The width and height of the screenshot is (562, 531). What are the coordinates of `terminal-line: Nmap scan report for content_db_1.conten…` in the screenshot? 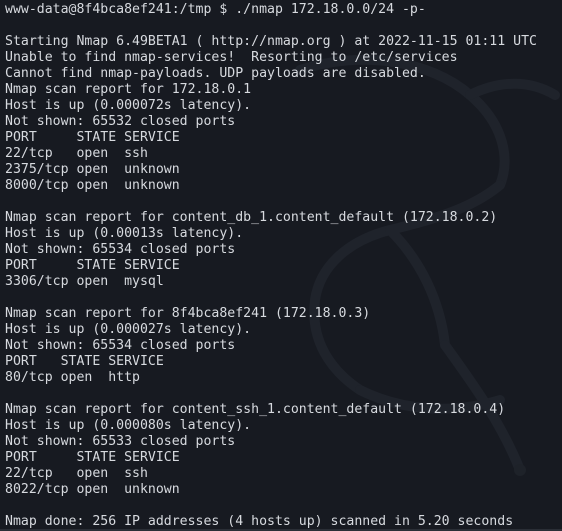 It's located at (251, 217).